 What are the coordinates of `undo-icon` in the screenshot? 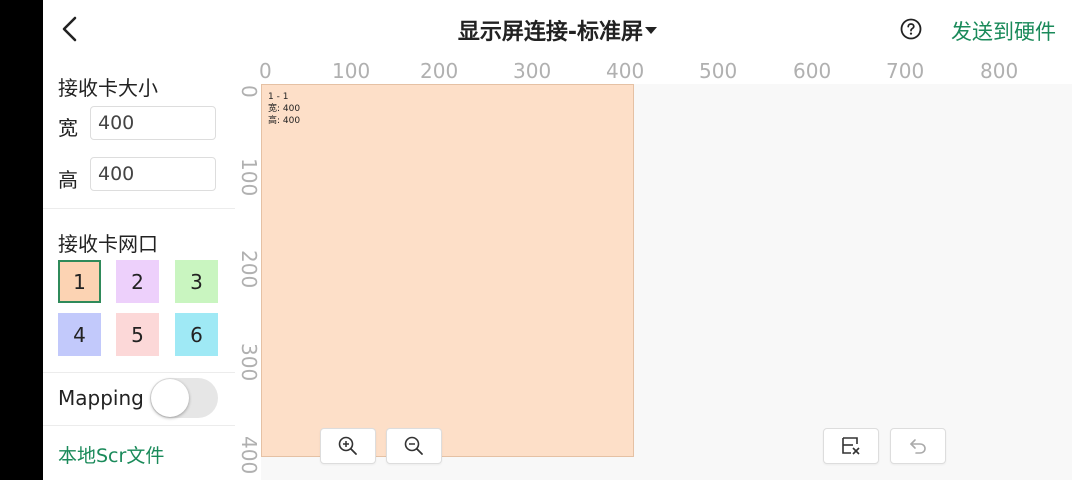 It's located at (918, 446).